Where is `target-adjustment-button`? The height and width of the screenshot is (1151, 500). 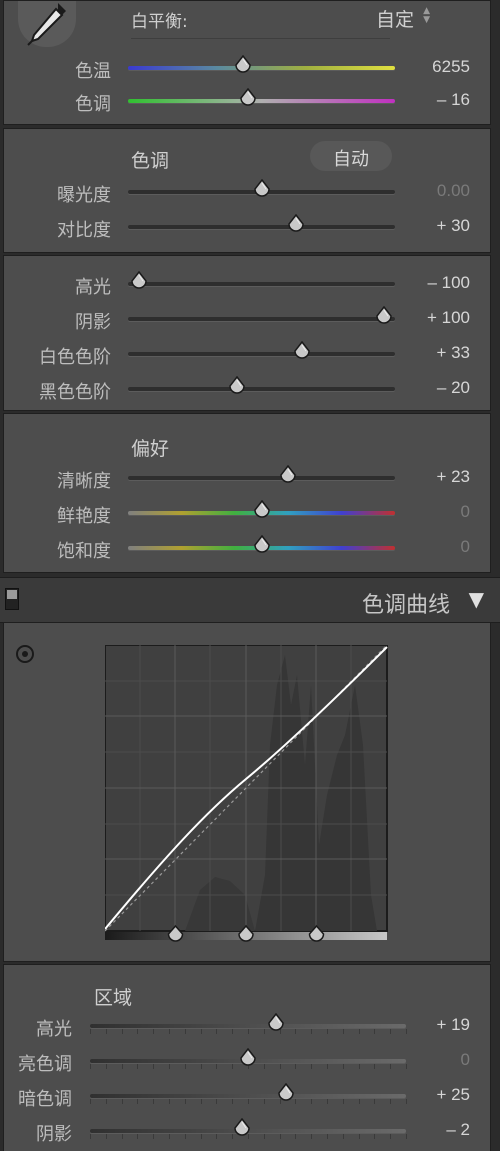 target-adjustment-button is located at coordinates (25, 654).